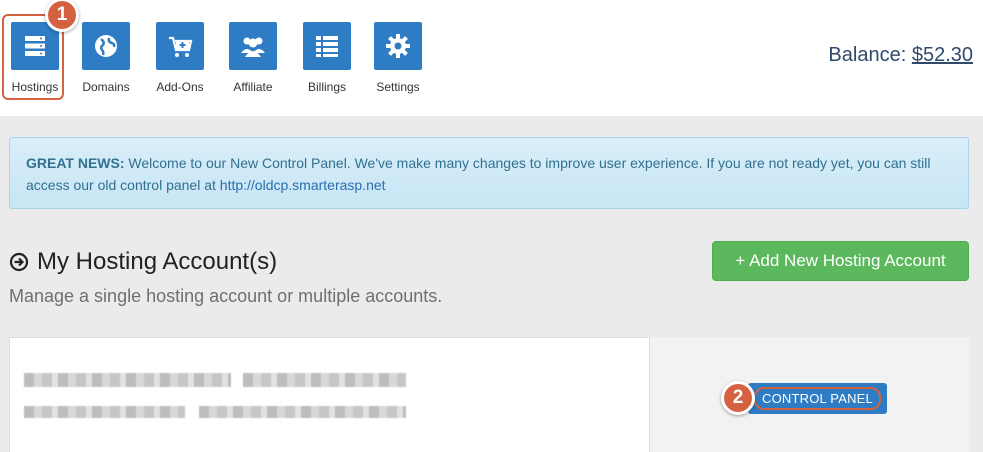  I want to click on nav-item-settings: Settings, so click(398, 58).